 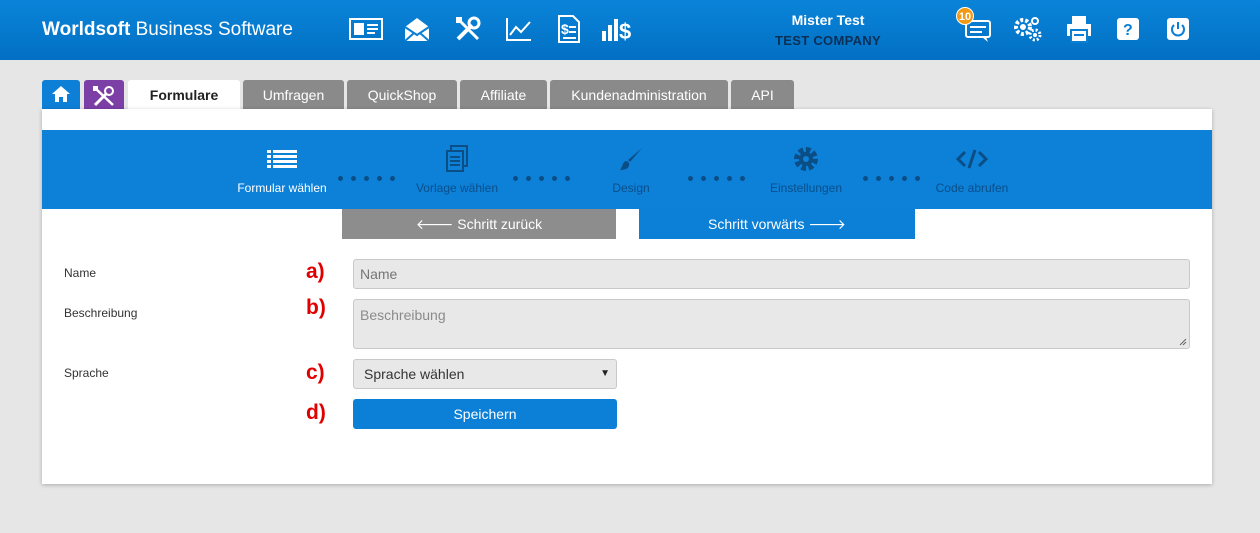 What do you see at coordinates (315, 271) in the screenshot?
I see `marker-a: a)` at bounding box center [315, 271].